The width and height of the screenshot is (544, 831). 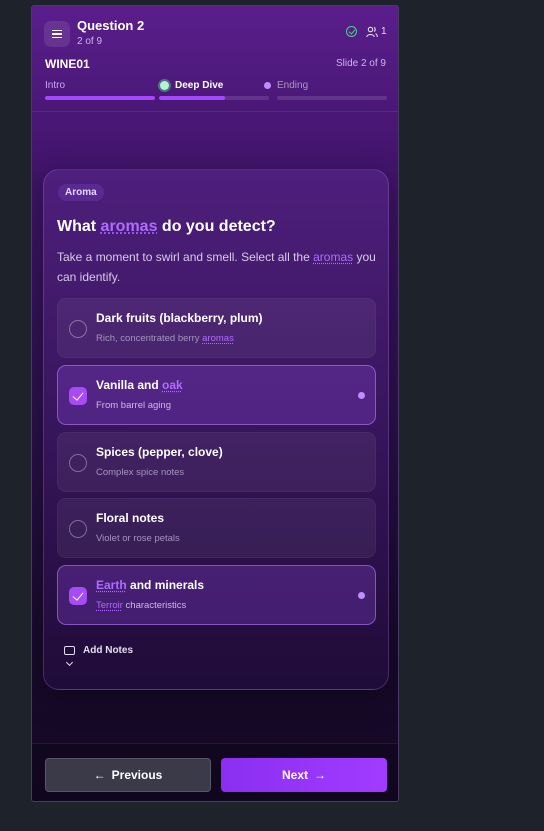 What do you see at coordinates (293, 85) in the screenshot?
I see `step-label: Ending` at bounding box center [293, 85].